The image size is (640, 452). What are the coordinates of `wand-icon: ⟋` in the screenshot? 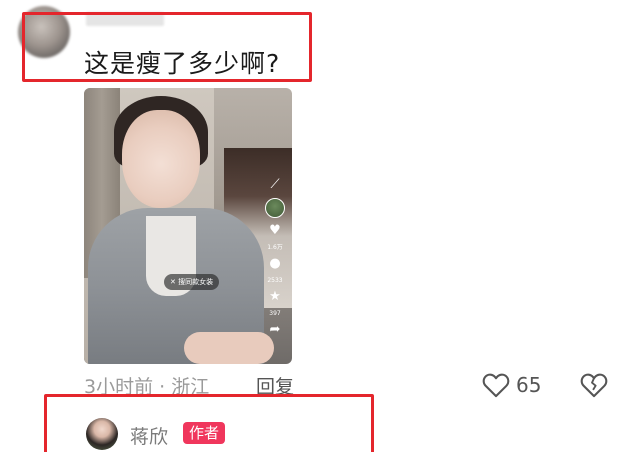 It's located at (274, 185).